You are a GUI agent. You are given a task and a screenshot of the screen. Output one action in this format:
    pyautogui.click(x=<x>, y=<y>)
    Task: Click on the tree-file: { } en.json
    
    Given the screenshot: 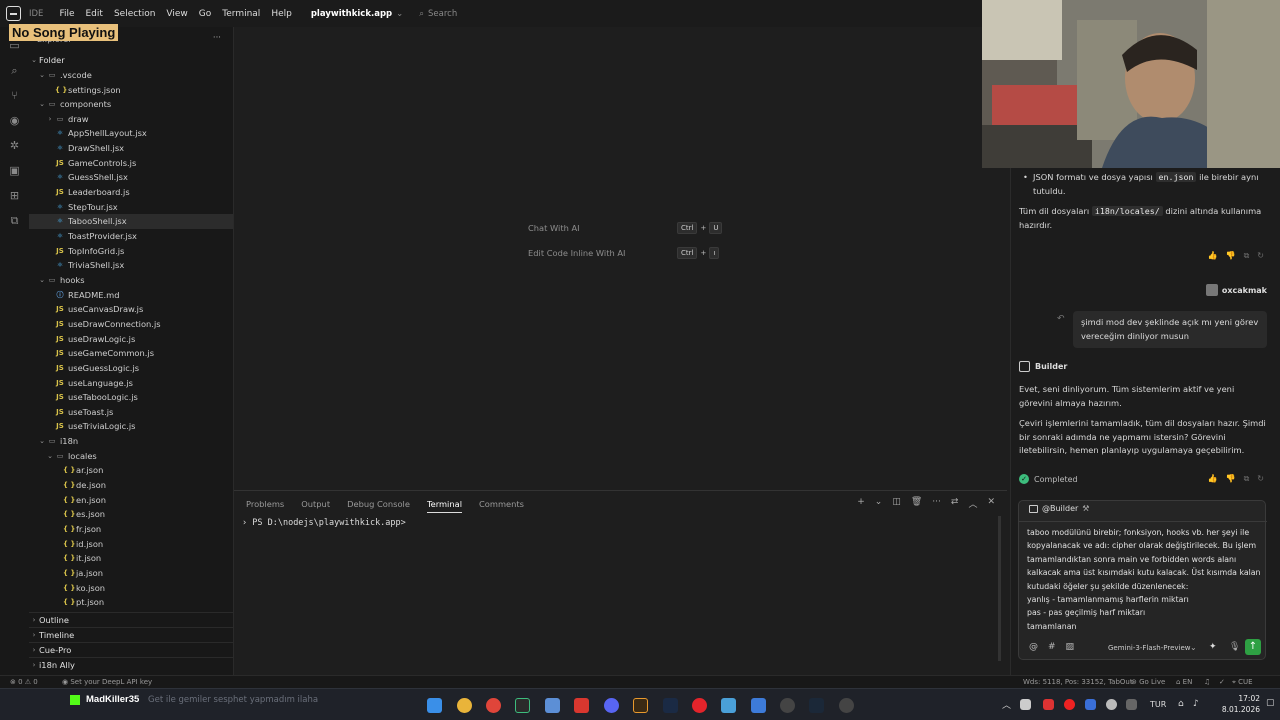 What is the action you would take?
    pyautogui.click(x=131, y=499)
    